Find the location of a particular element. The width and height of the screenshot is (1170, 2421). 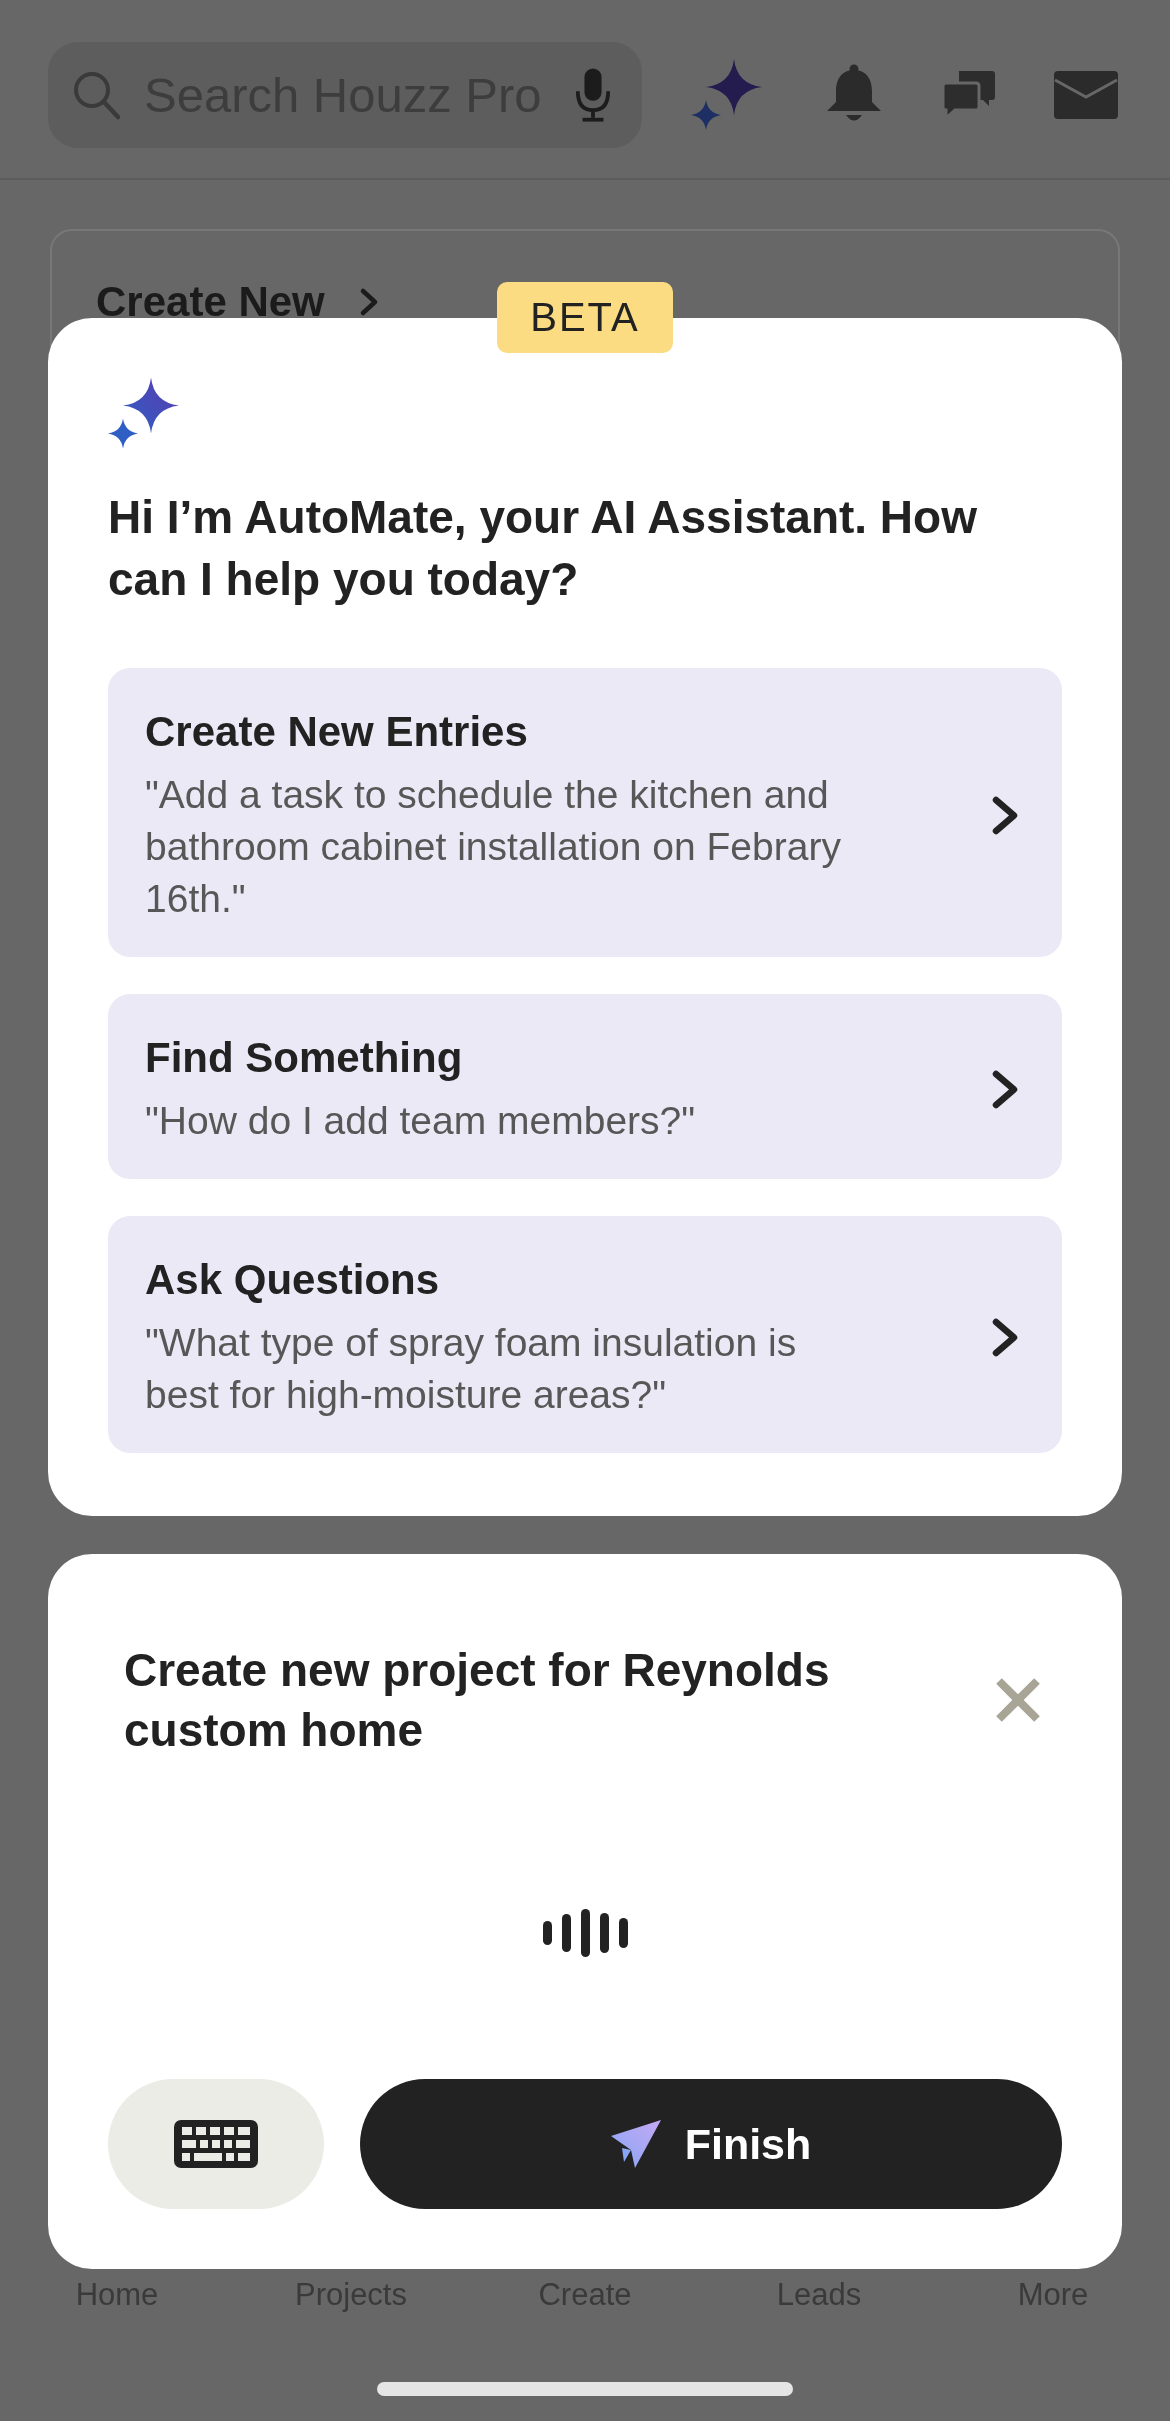

envelope-icon is located at coordinates (1085, 95).